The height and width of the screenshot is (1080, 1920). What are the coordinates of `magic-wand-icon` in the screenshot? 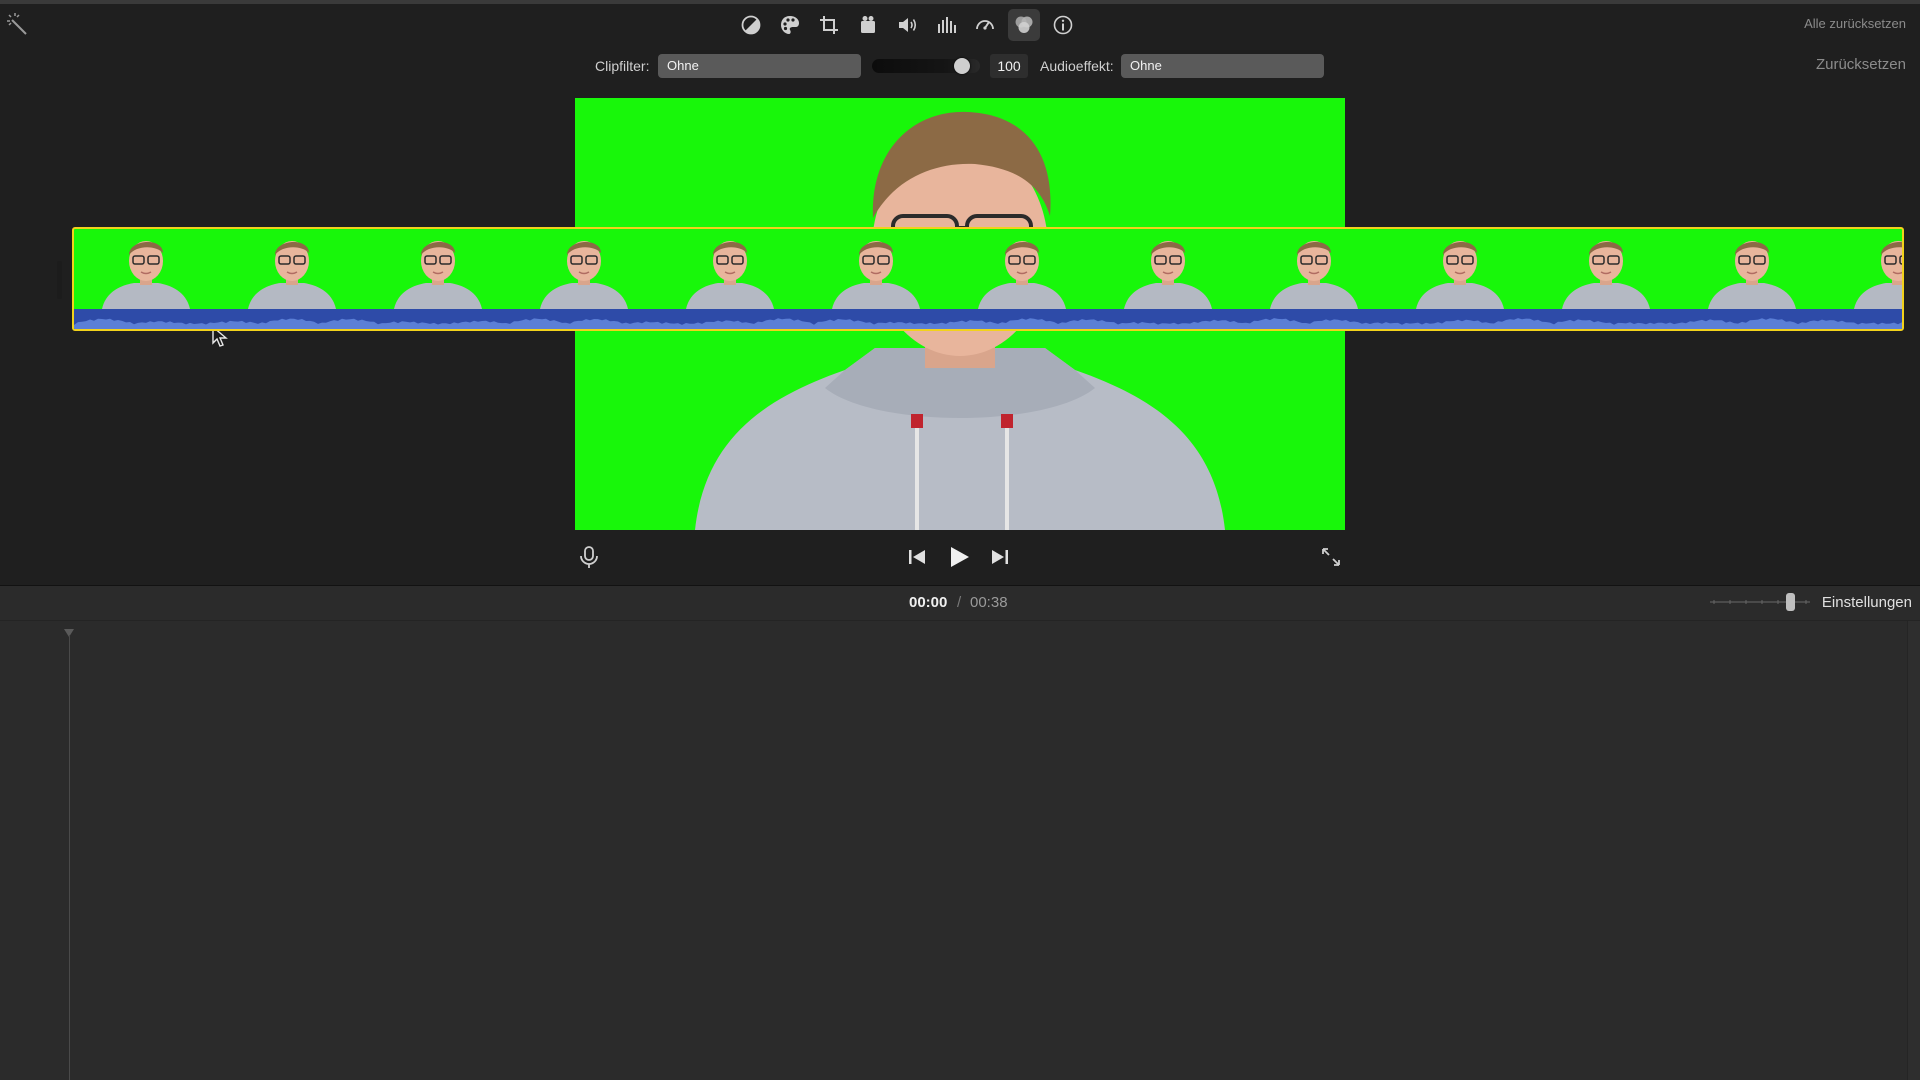 It's located at (18, 24).